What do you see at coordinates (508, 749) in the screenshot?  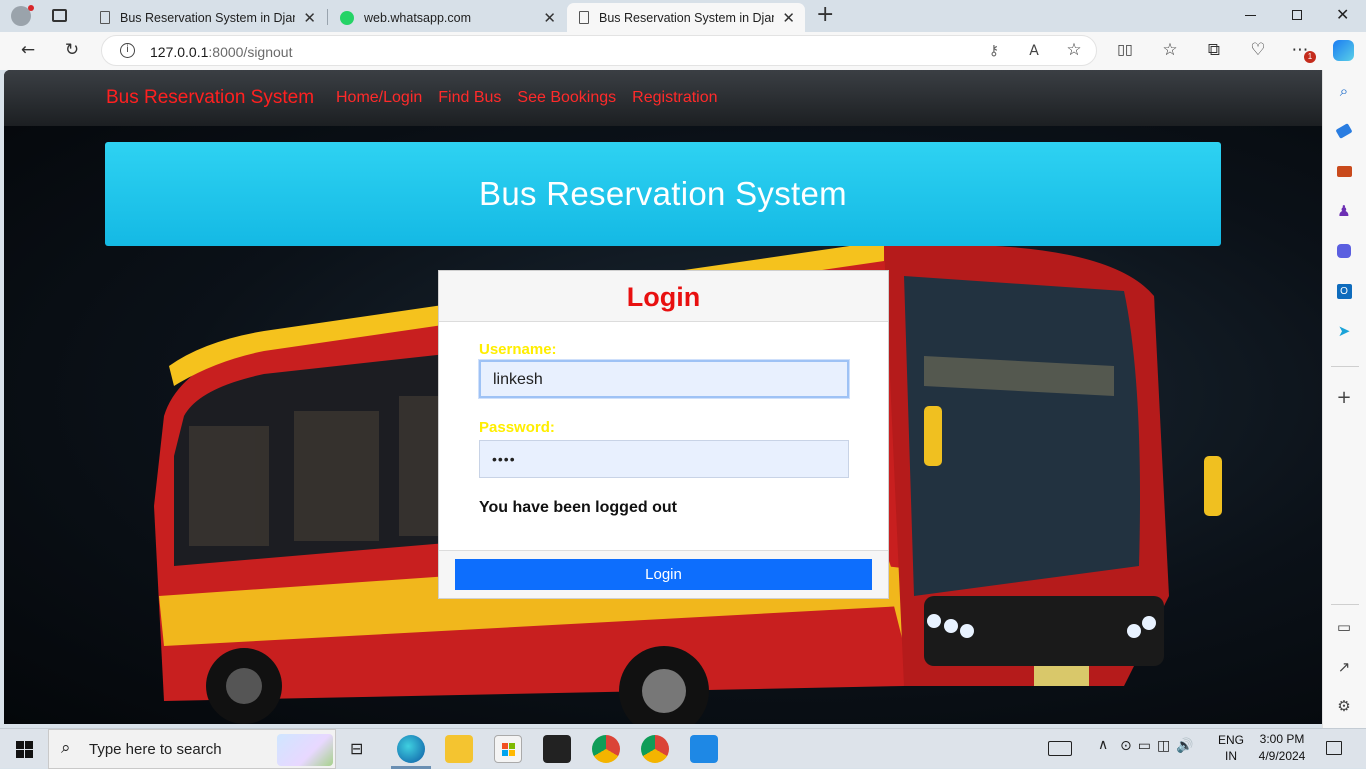 I see `microsoft-store-icon` at bounding box center [508, 749].